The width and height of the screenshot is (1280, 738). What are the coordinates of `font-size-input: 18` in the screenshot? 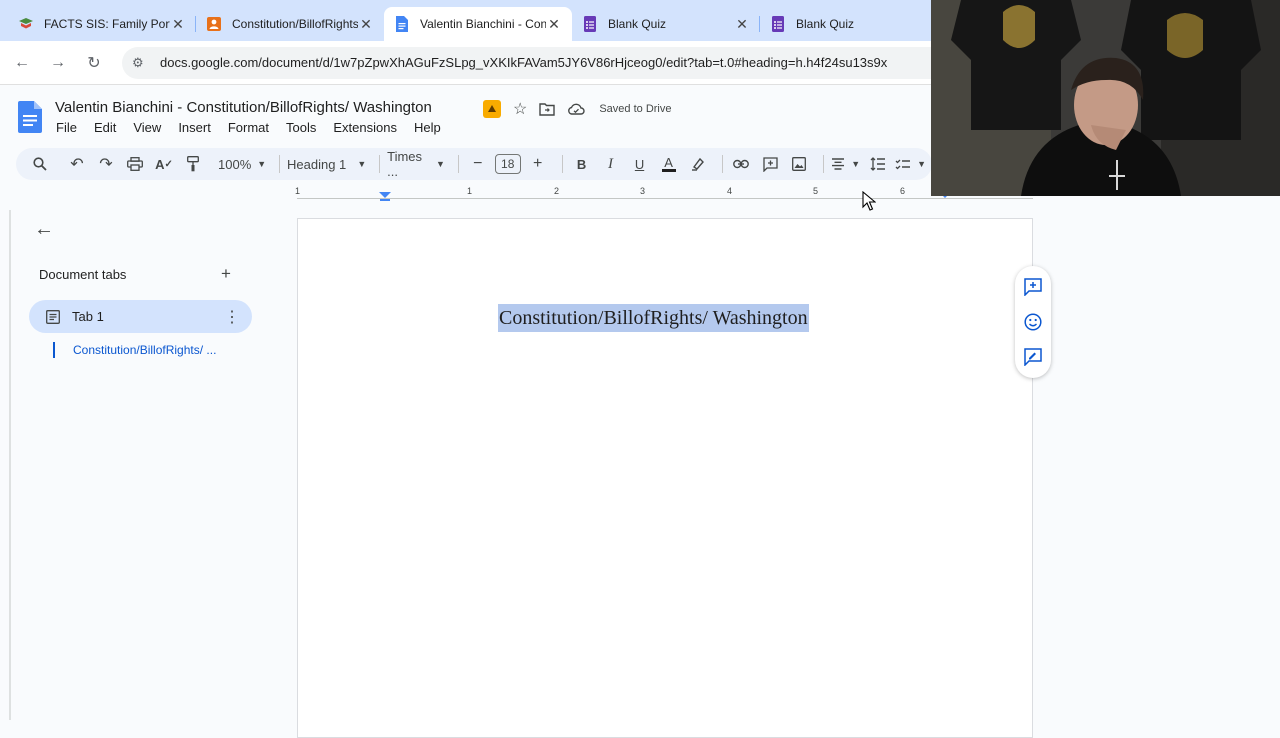 It's located at (507, 164).